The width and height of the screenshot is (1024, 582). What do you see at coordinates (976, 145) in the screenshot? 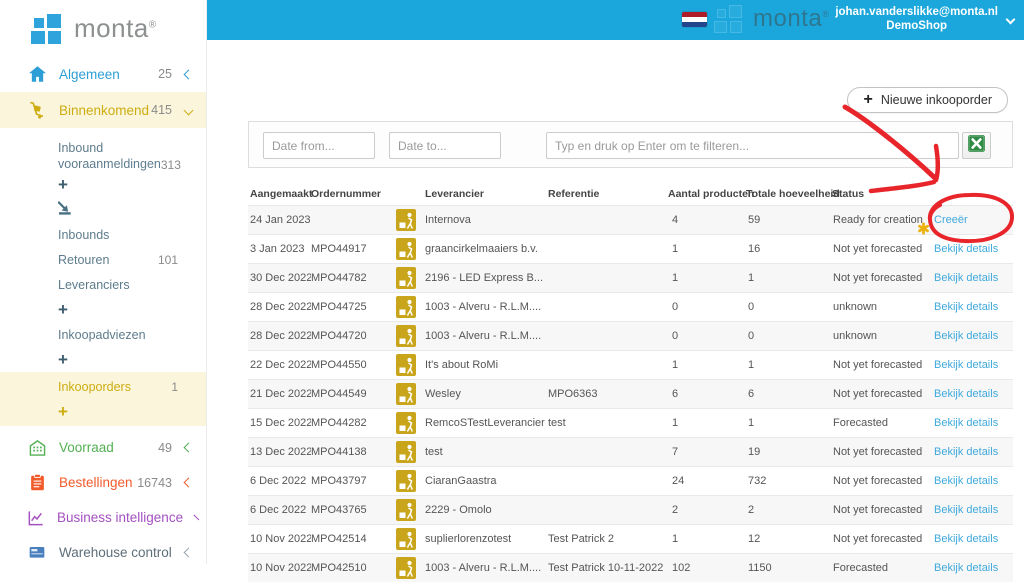
I see `export-excel-button` at bounding box center [976, 145].